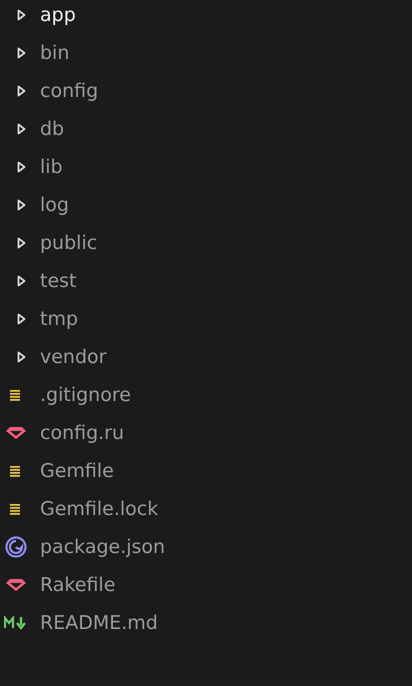 This screenshot has height=686, width=412. What do you see at coordinates (69, 91) in the screenshot?
I see `folder-name: config` at bounding box center [69, 91].